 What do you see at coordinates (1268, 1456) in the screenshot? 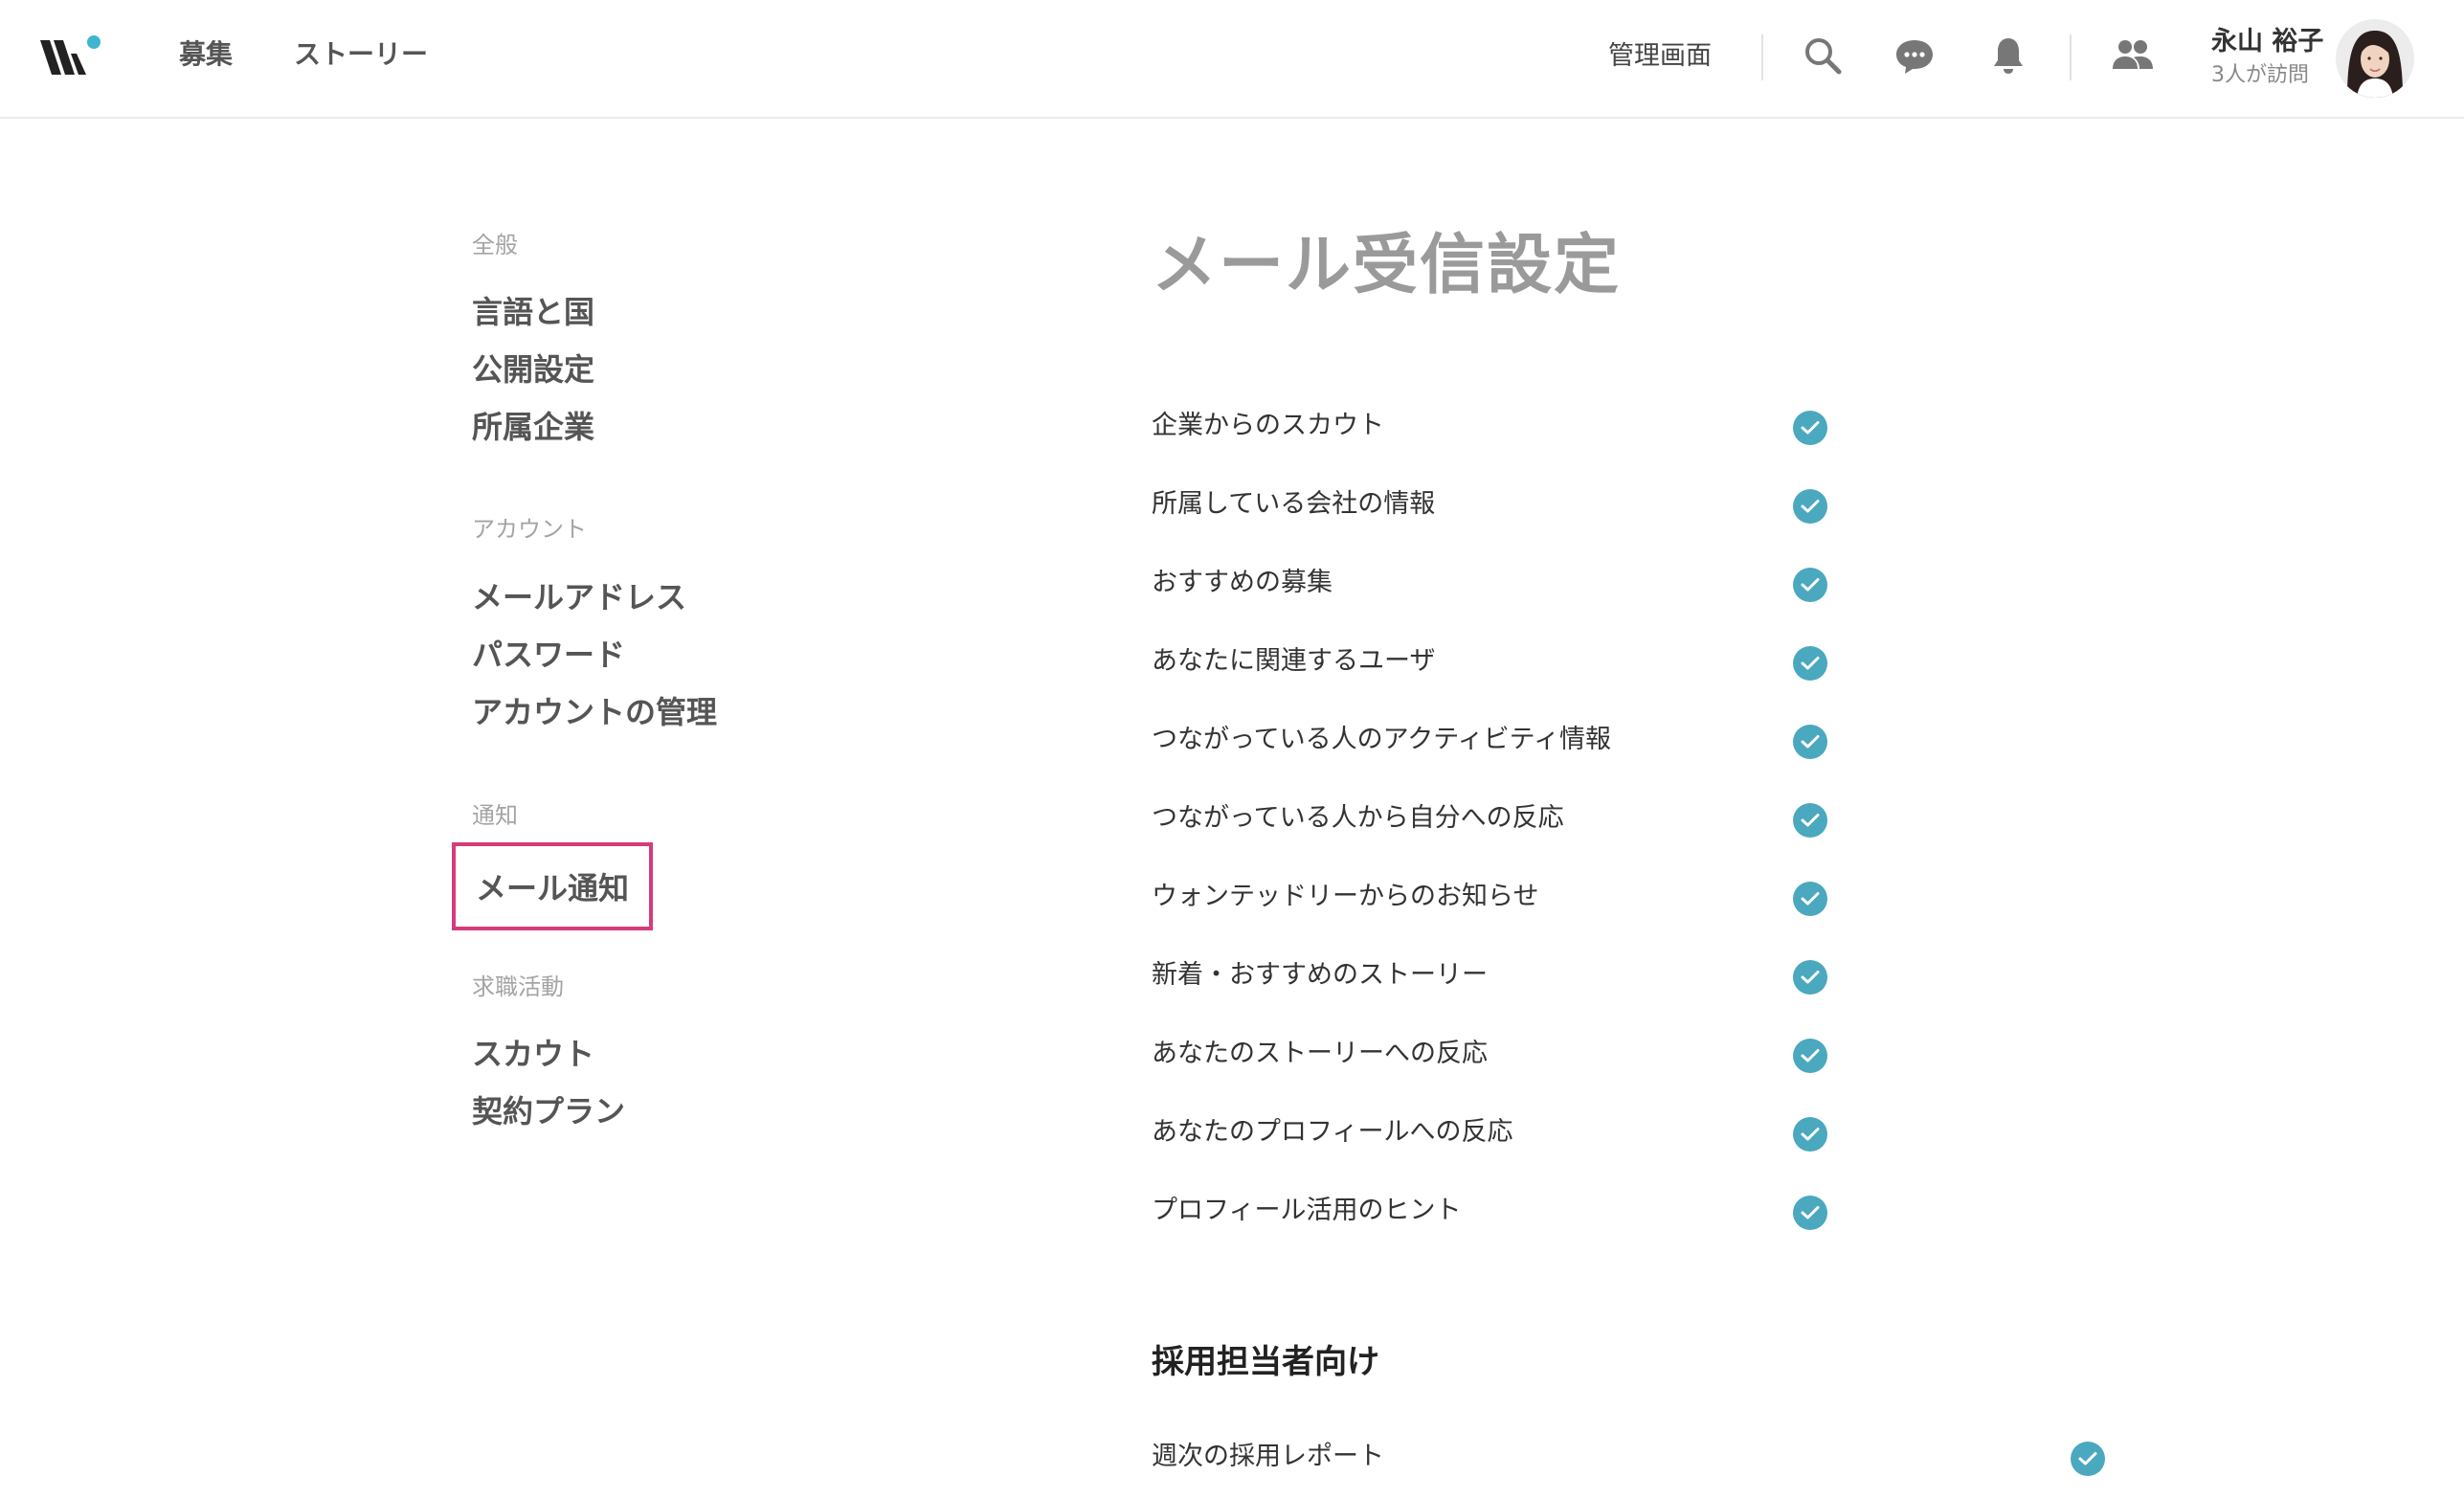
I see `setting-label: 週次の採用レポート` at bounding box center [1268, 1456].